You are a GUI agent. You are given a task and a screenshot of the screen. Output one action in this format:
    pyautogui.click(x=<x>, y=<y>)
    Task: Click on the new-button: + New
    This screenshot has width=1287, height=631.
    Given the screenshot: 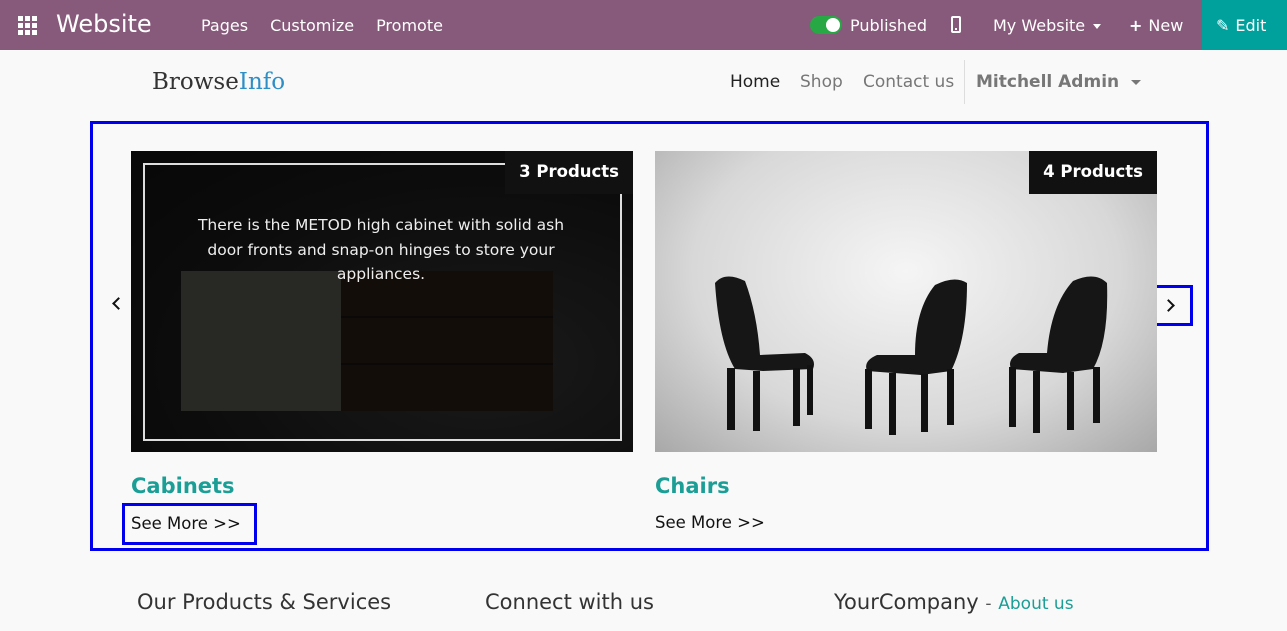 What is the action you would take?
    pyautogui.click(x=1156, y=25)
    